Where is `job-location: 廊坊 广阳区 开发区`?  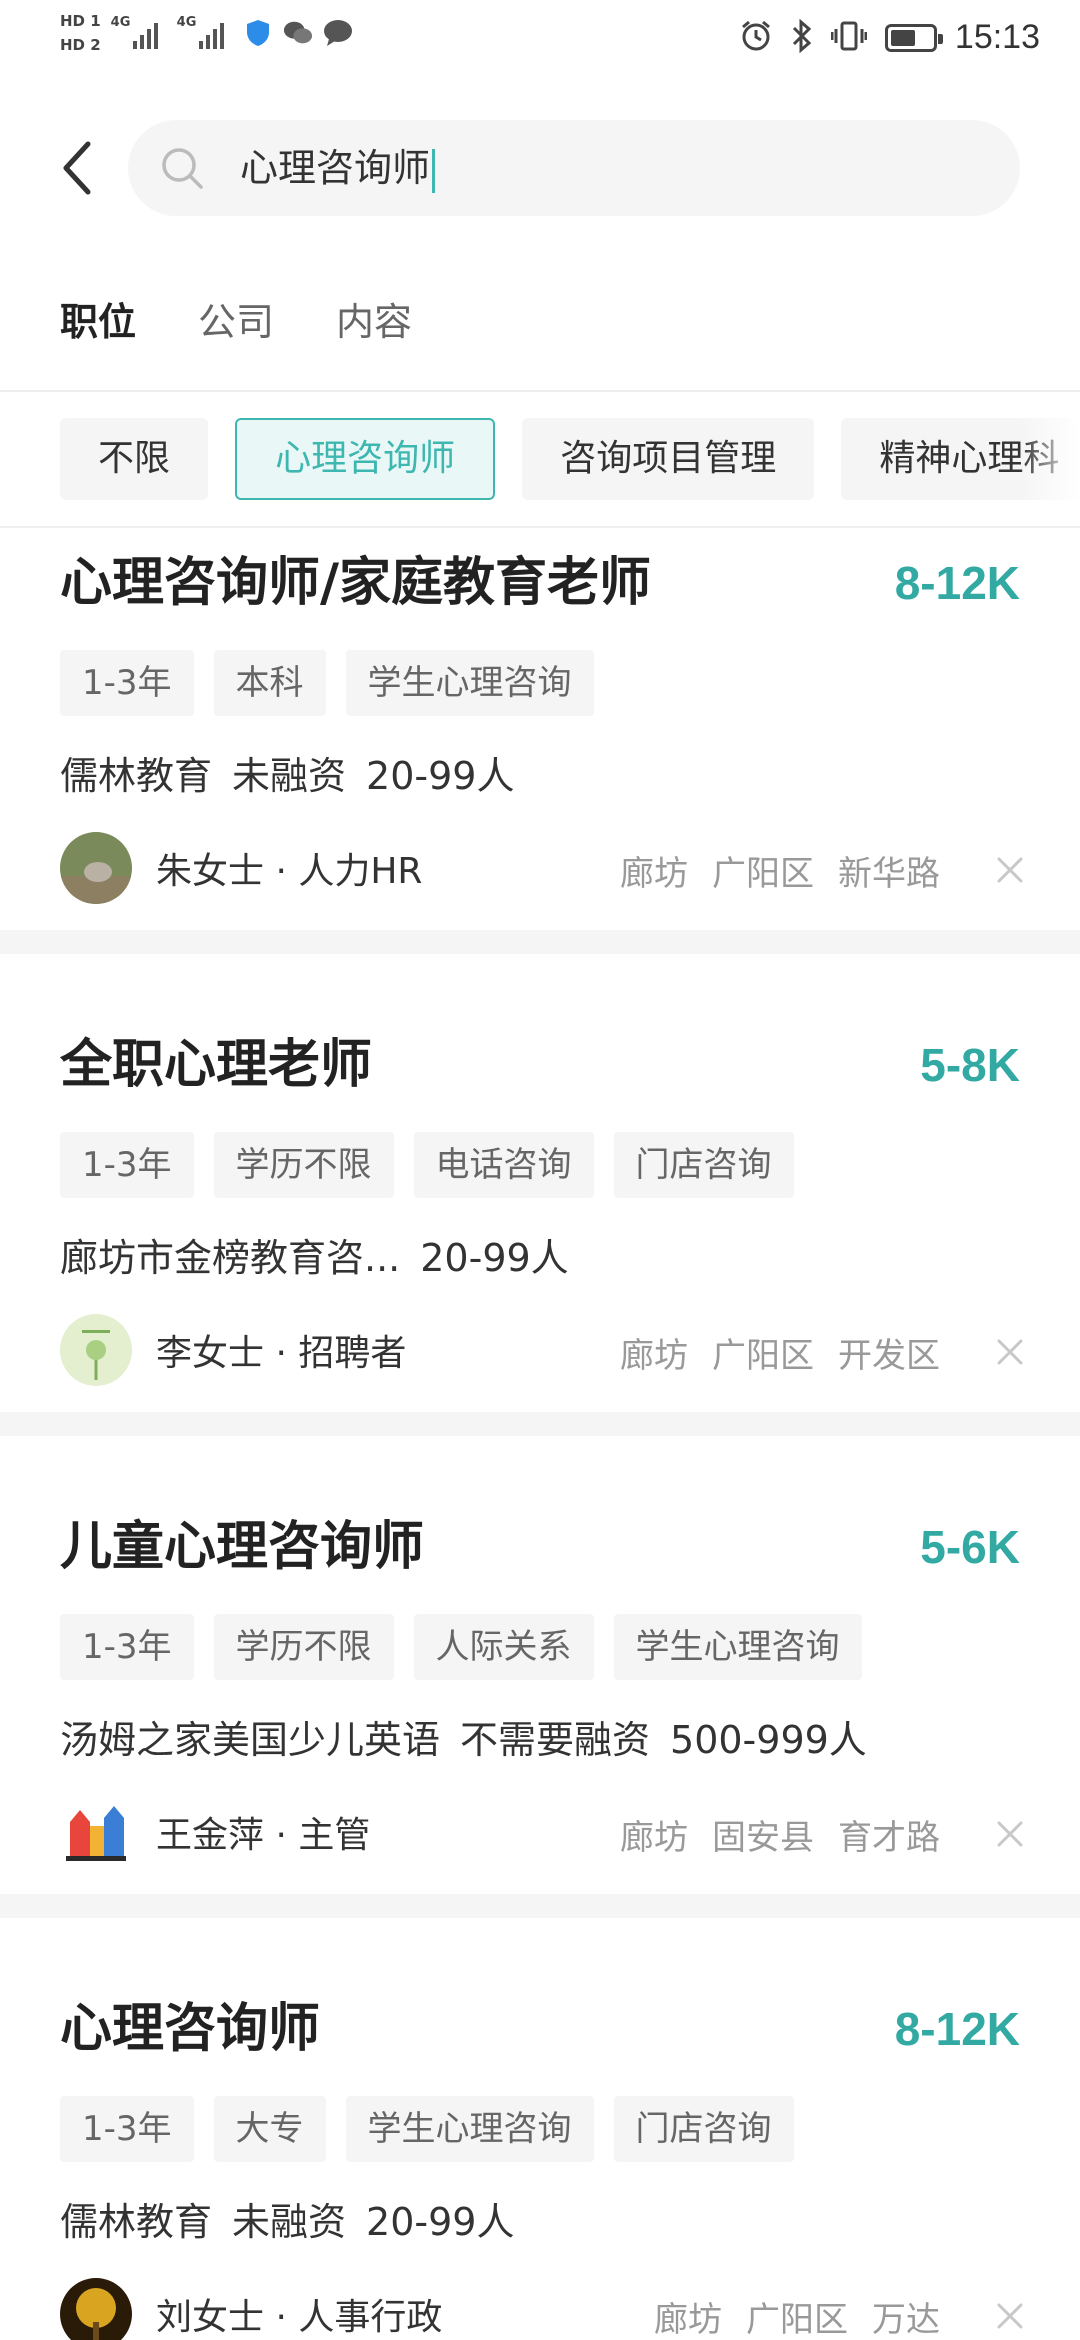
job-location: 廊坊 广阳区 开发区 is located at coordinates (780, 1352).